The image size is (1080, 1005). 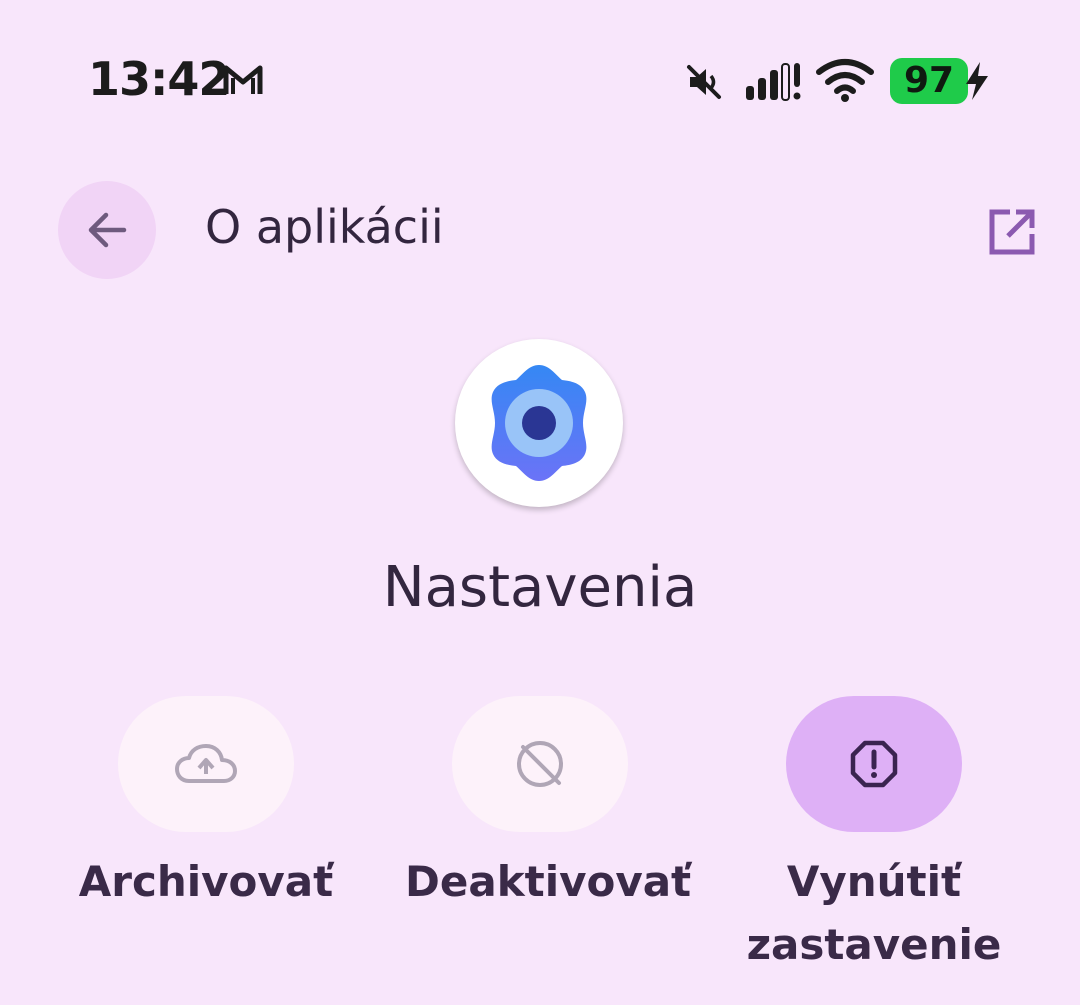 I want to click on archive-action: Archivovať, so click(x=206, y=804).